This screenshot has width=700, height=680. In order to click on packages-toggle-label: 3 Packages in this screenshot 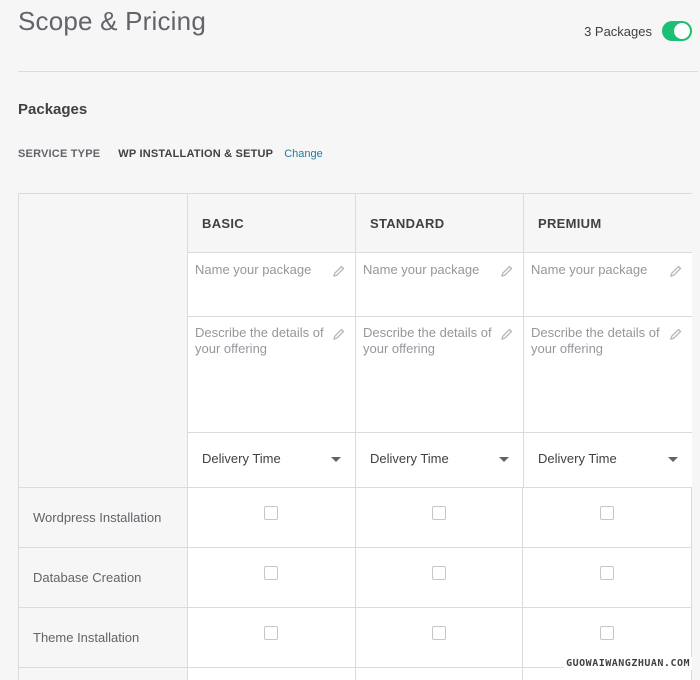, I will do `click(618, 31)`.